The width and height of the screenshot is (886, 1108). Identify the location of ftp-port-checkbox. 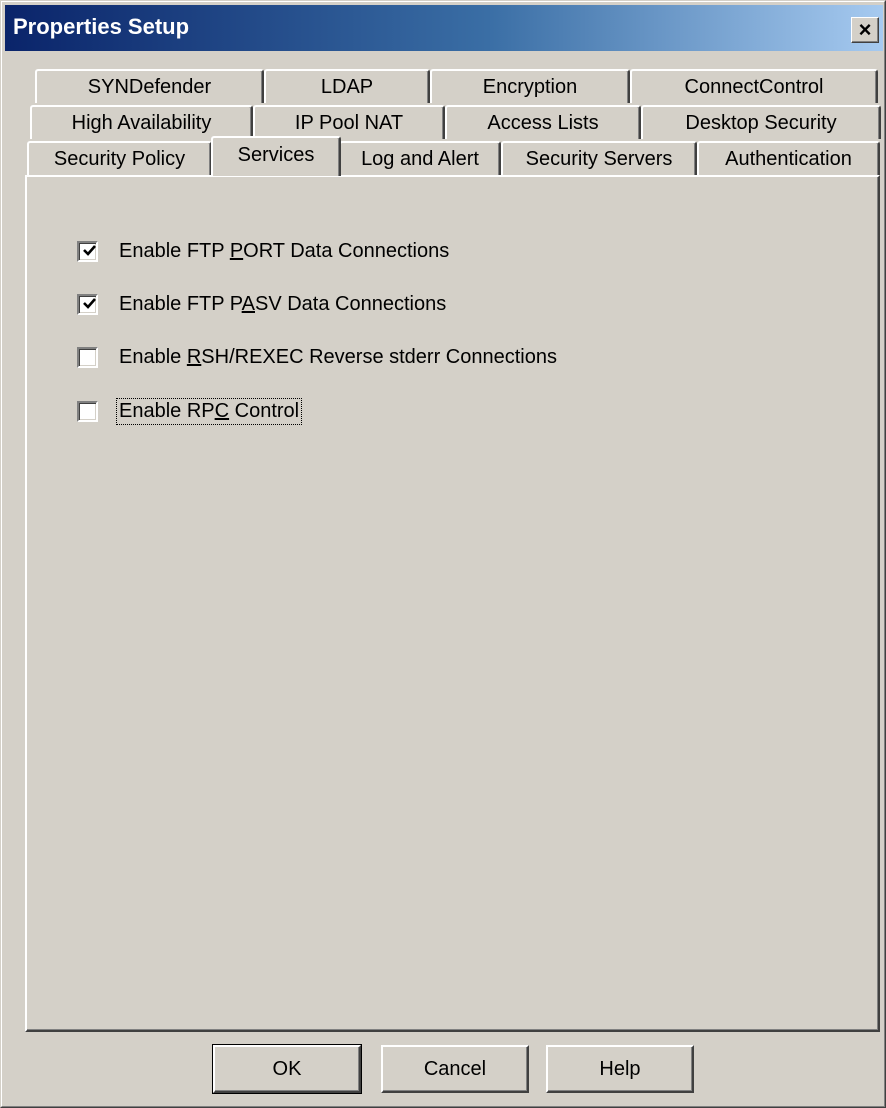
(87, 251).